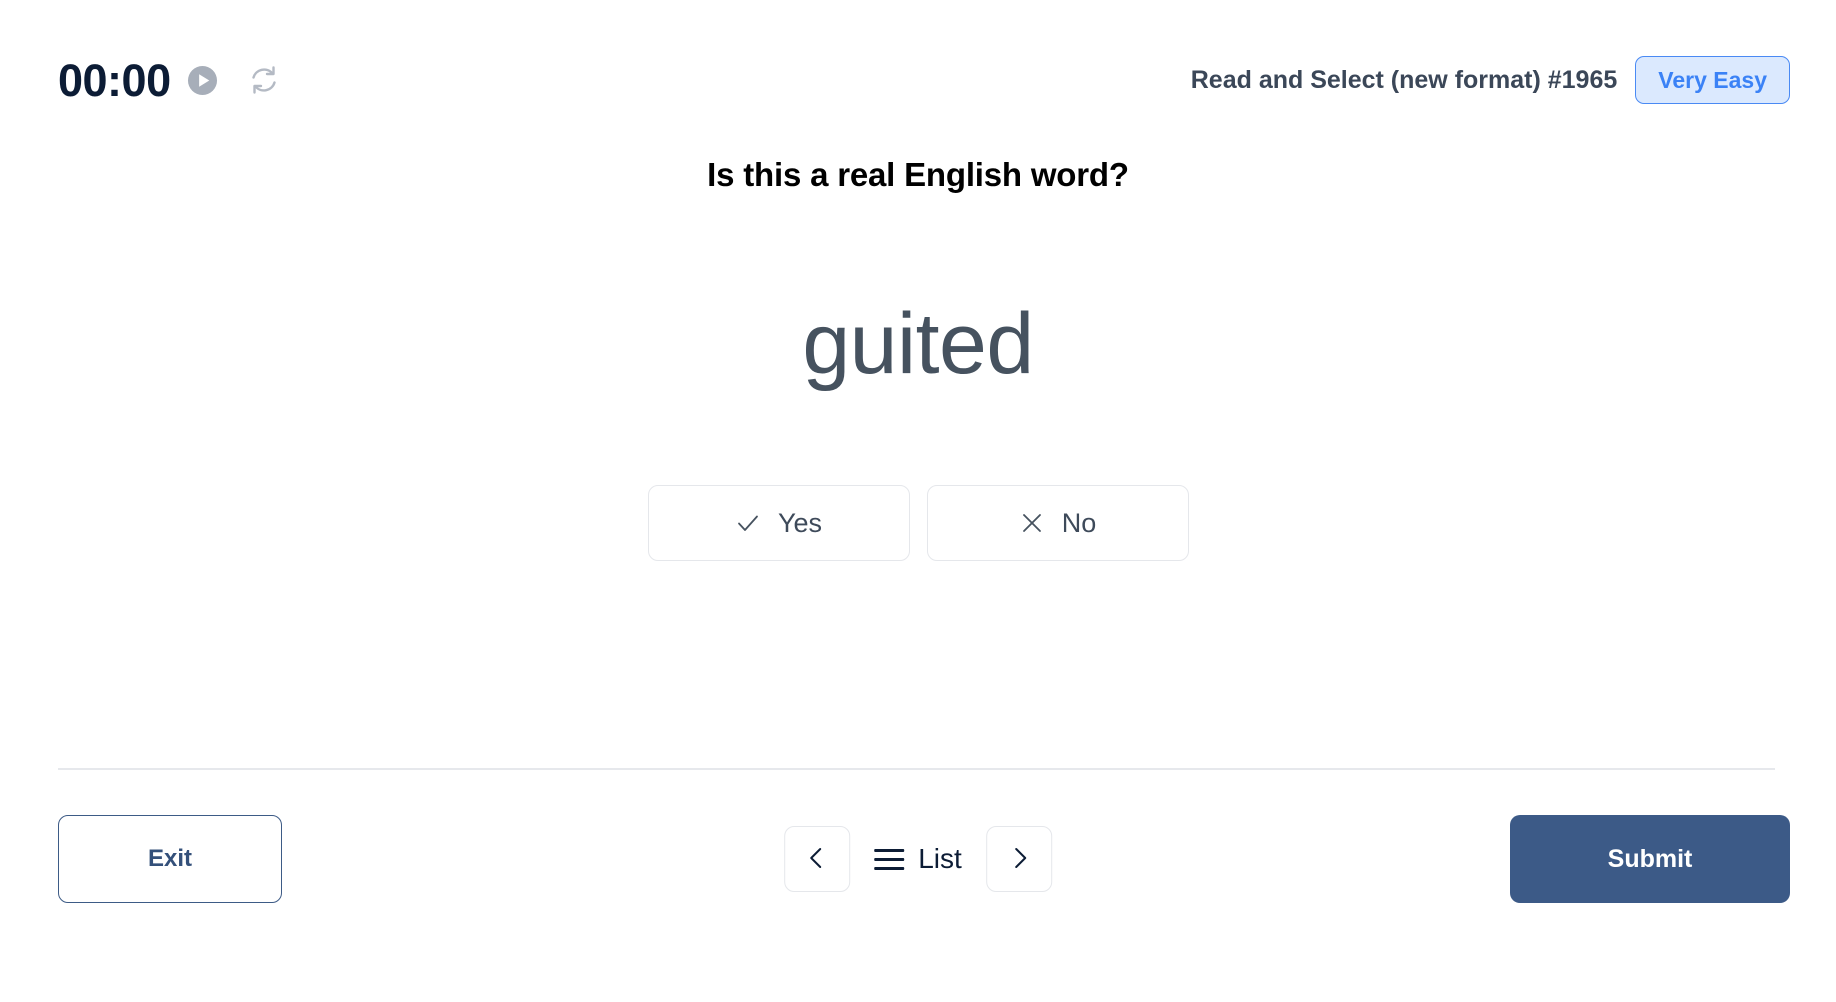 The height and width of the screenshot is (1002, 1836). I want to click on chevron-right-icon, so click(1019, 859).